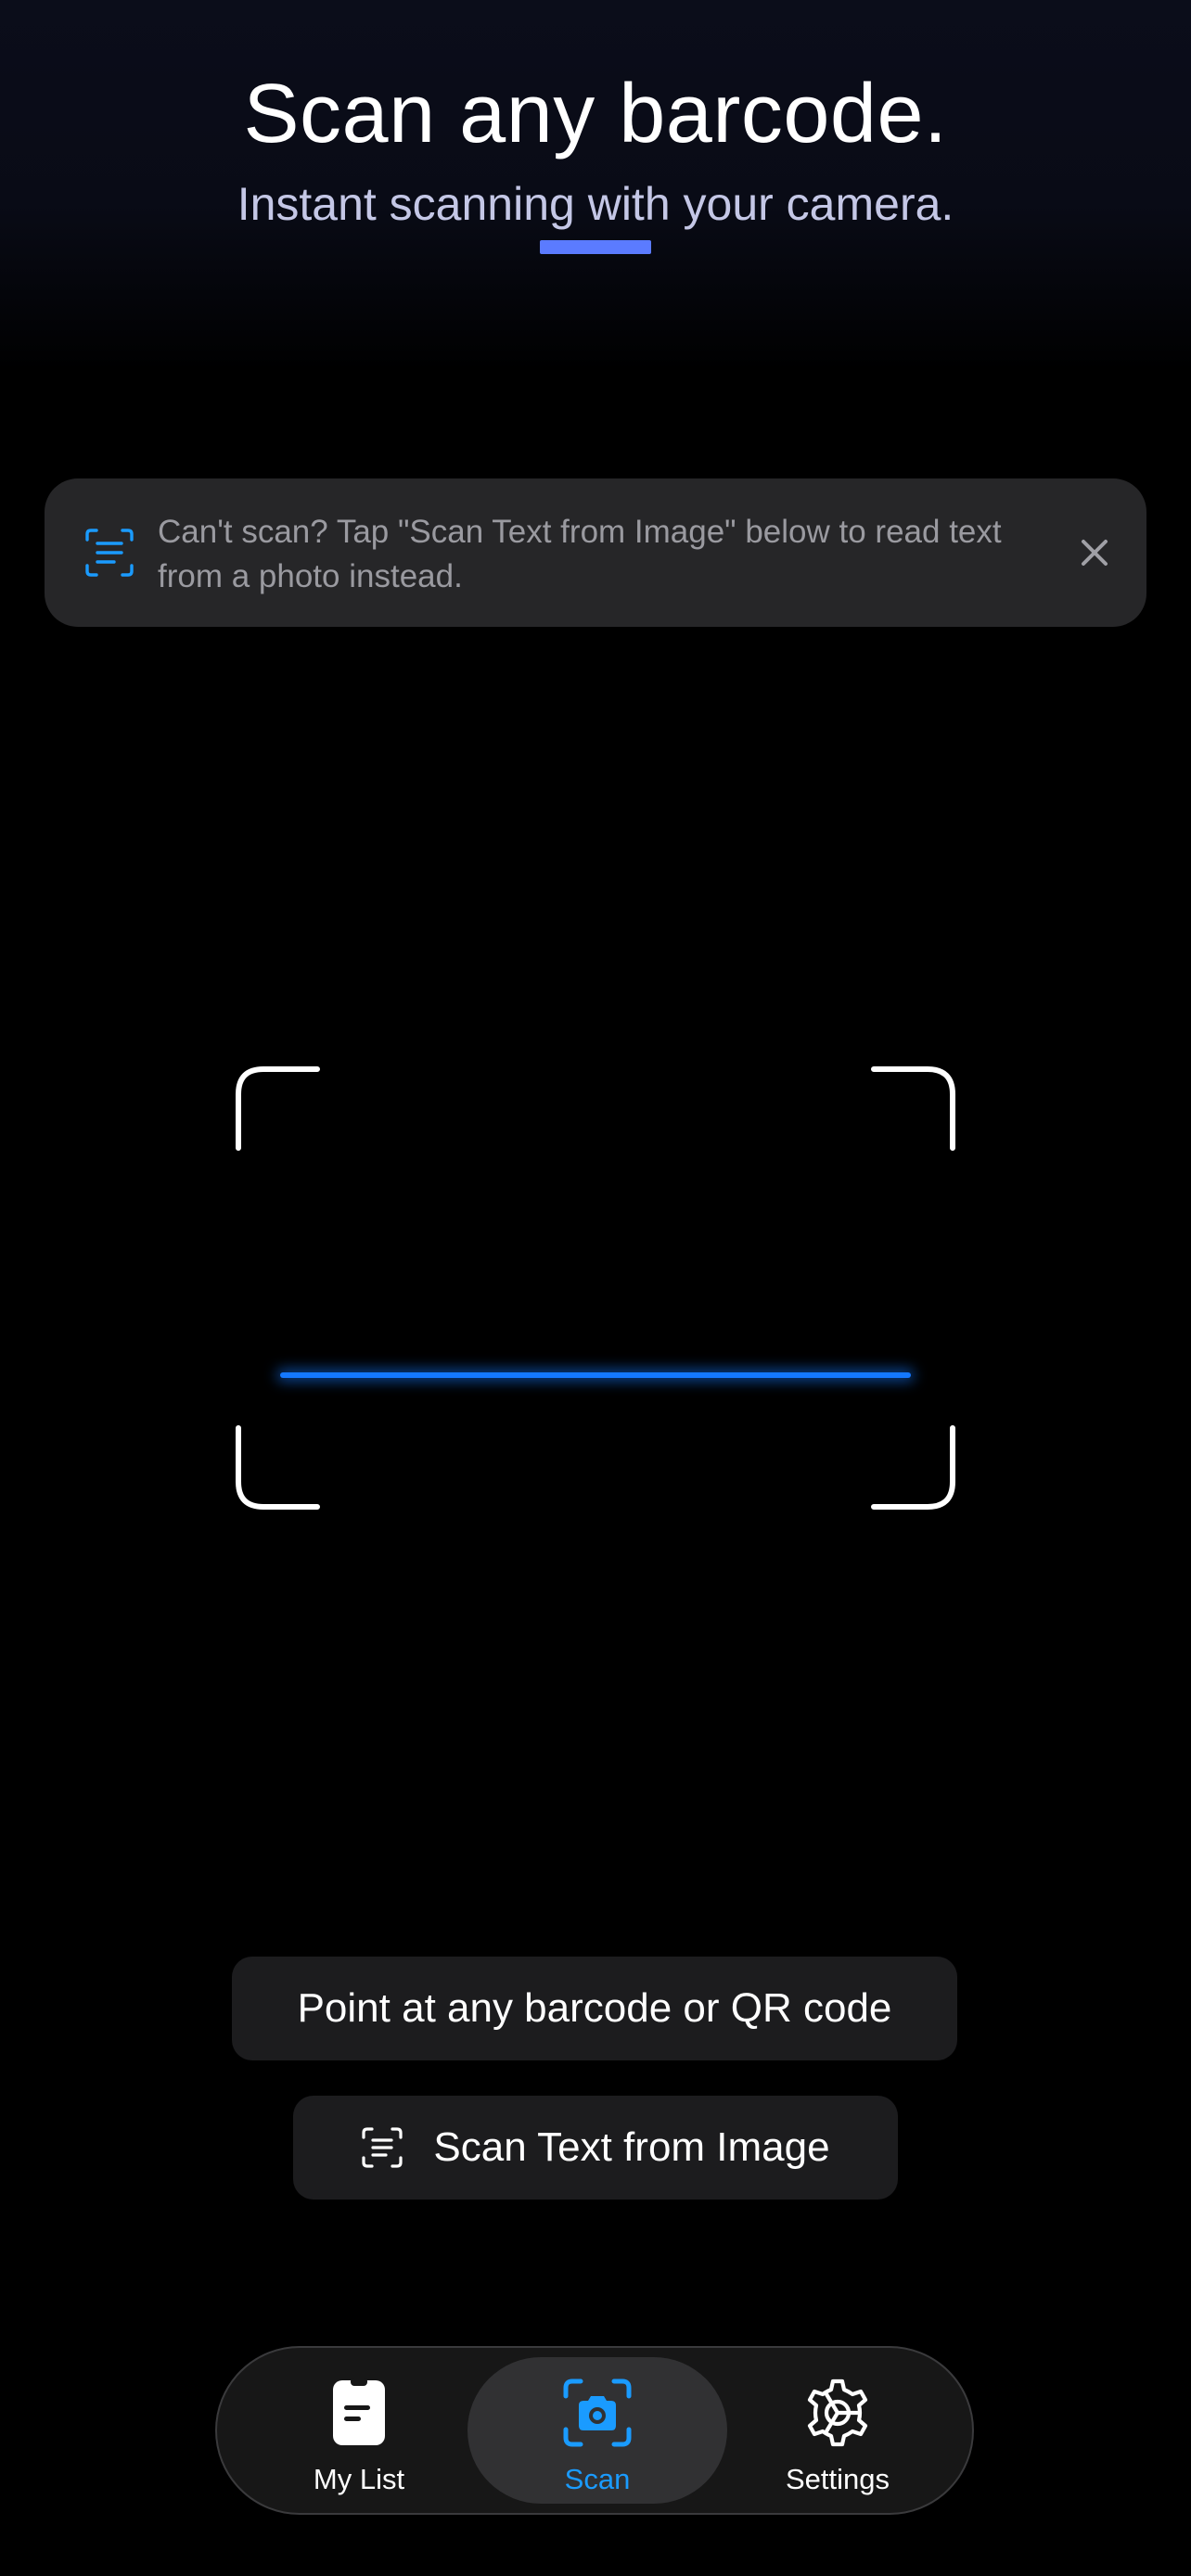 This screenshot has height=2576, width=1191. What do you see at coordinates (359, 2479) in the screenshot?
I see `tab-label-my-list: My List` at bounding box center [359, 2479].